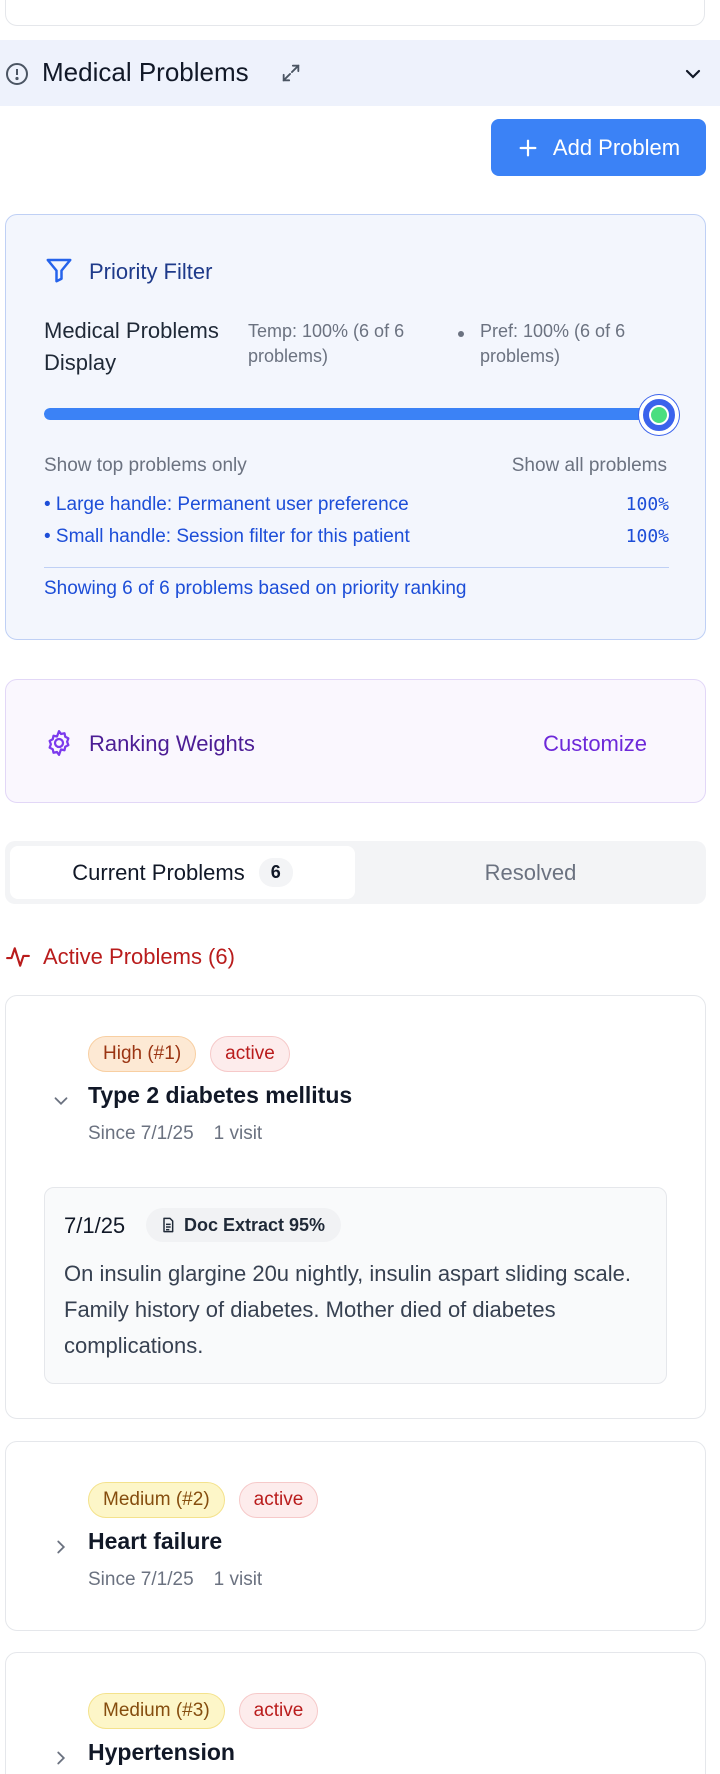 This screenshot has height=1774, width=720. Describe the element at coordinates (145, 465) in the screenshot. I see `range-min-label: Show top problems only` at that location.